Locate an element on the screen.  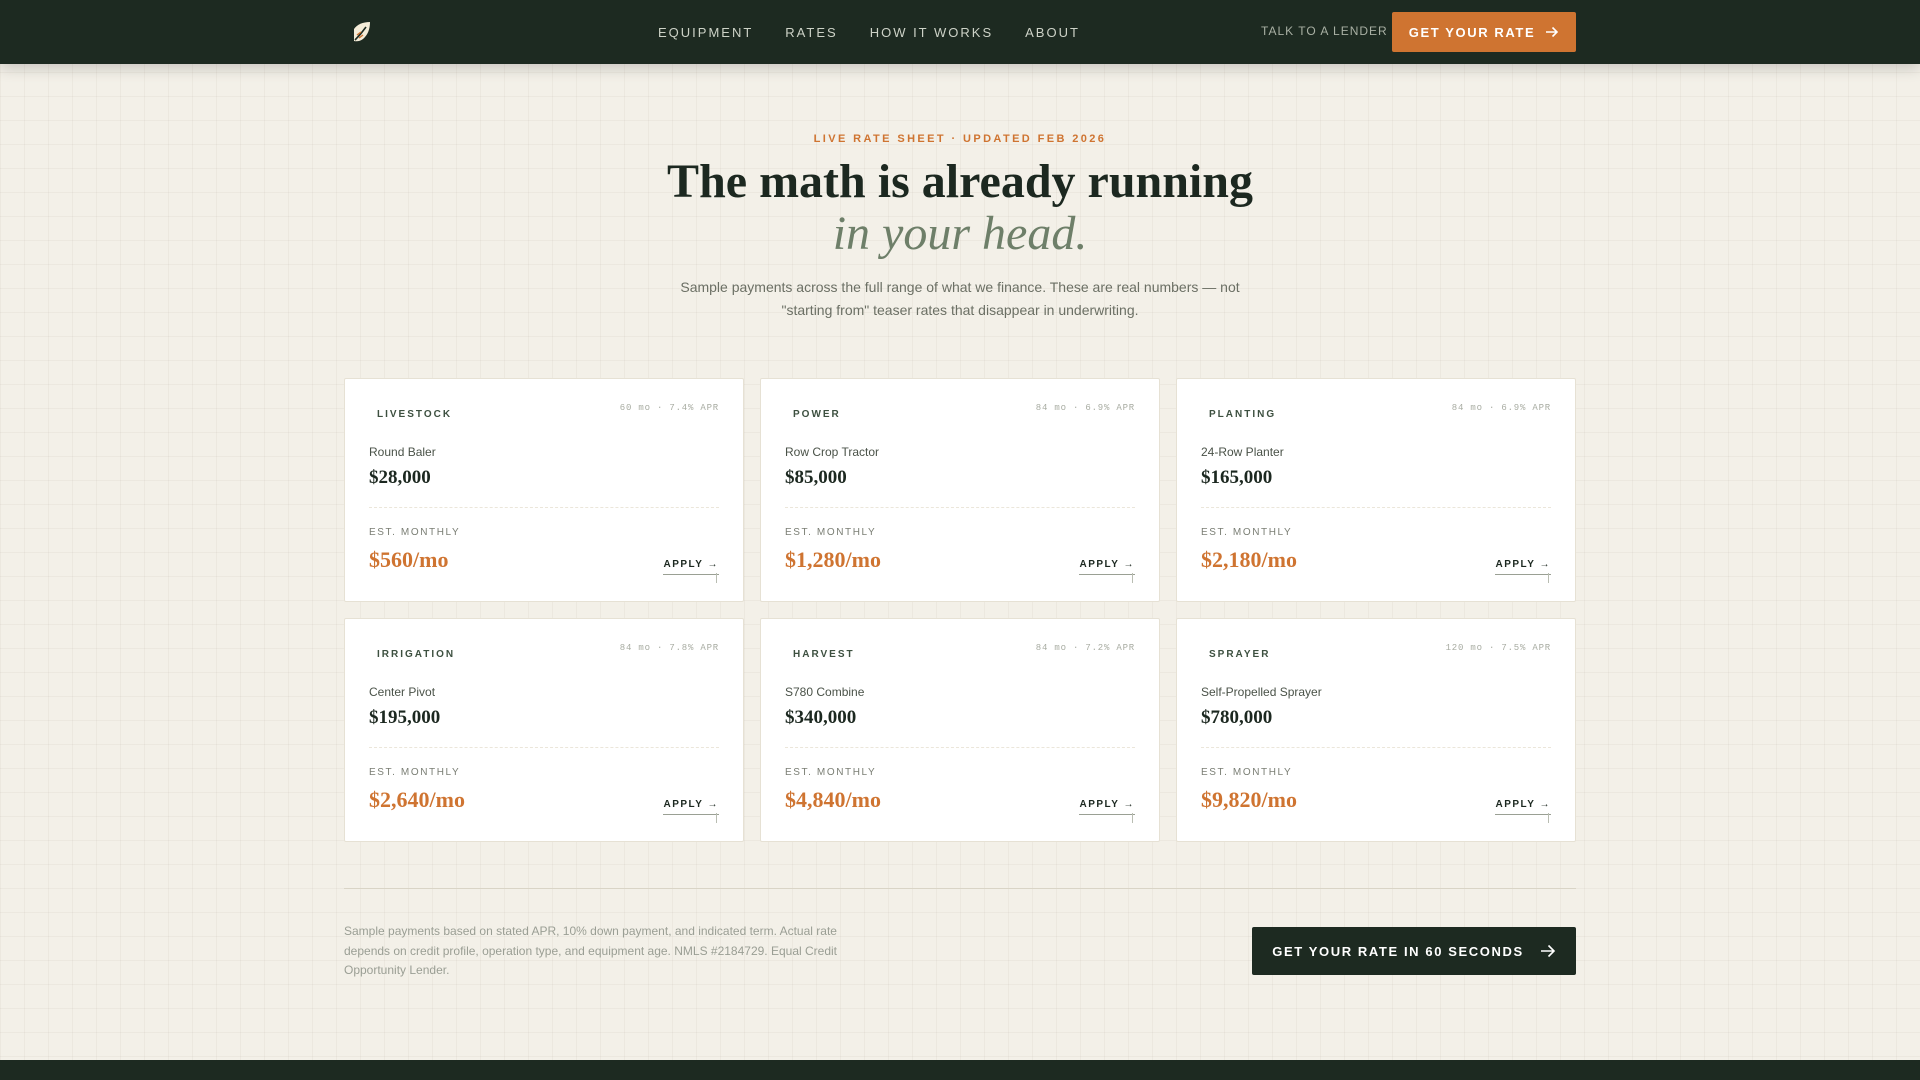
rate-sheet-eyebrow: LIVE RATE SHEET · UPDATED FEB 2026 is located at coordinates (960, 139).